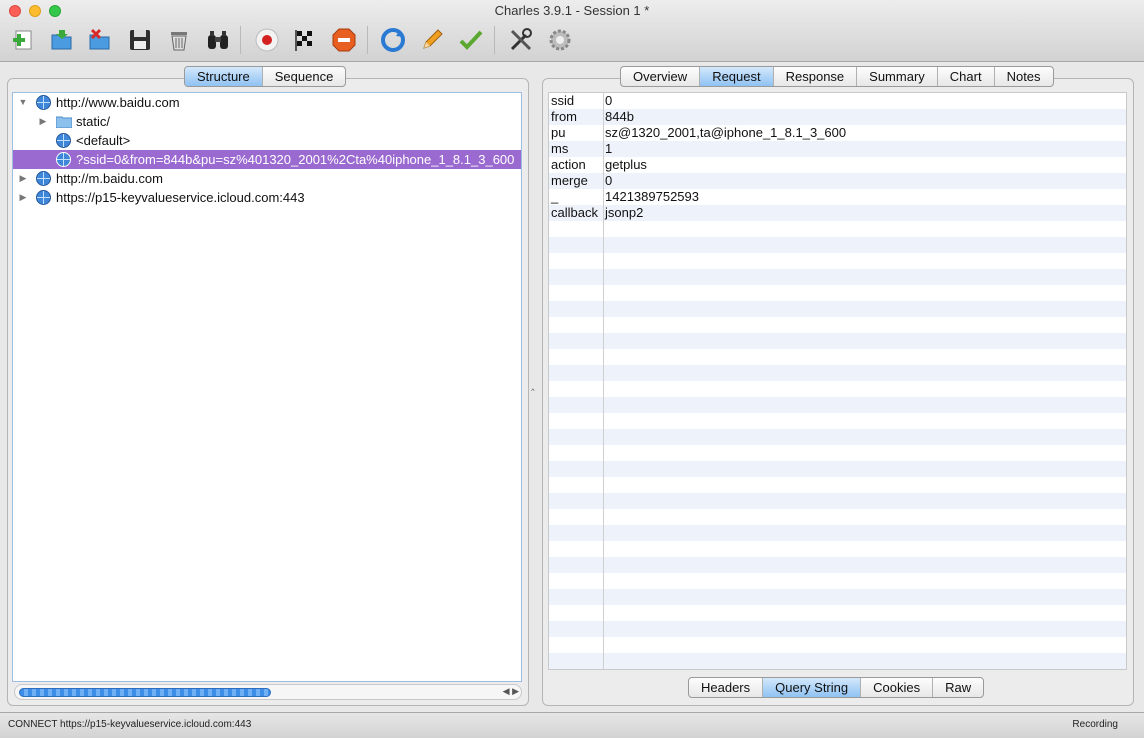 The image size is (1144, 738). I want to click on open-icon, so click(61, 40).